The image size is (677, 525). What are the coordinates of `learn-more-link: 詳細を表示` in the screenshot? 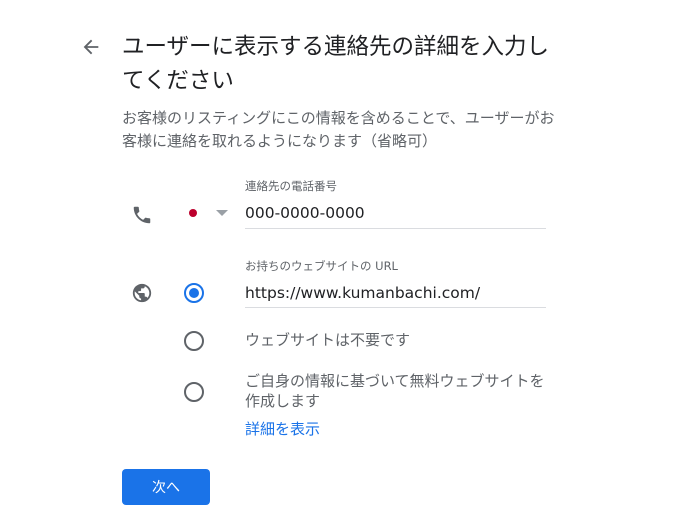 It's located at (282, 428).